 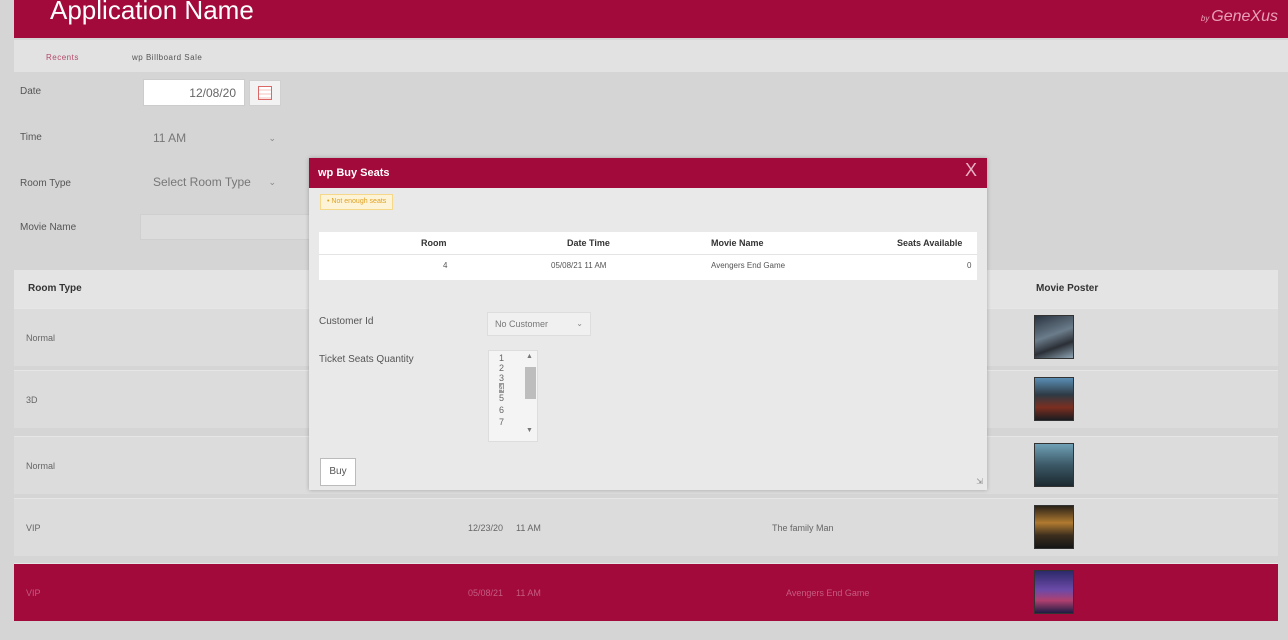 I want to click on listbox-scrollbar: ▲ ▼, so click(x=530, y=396).